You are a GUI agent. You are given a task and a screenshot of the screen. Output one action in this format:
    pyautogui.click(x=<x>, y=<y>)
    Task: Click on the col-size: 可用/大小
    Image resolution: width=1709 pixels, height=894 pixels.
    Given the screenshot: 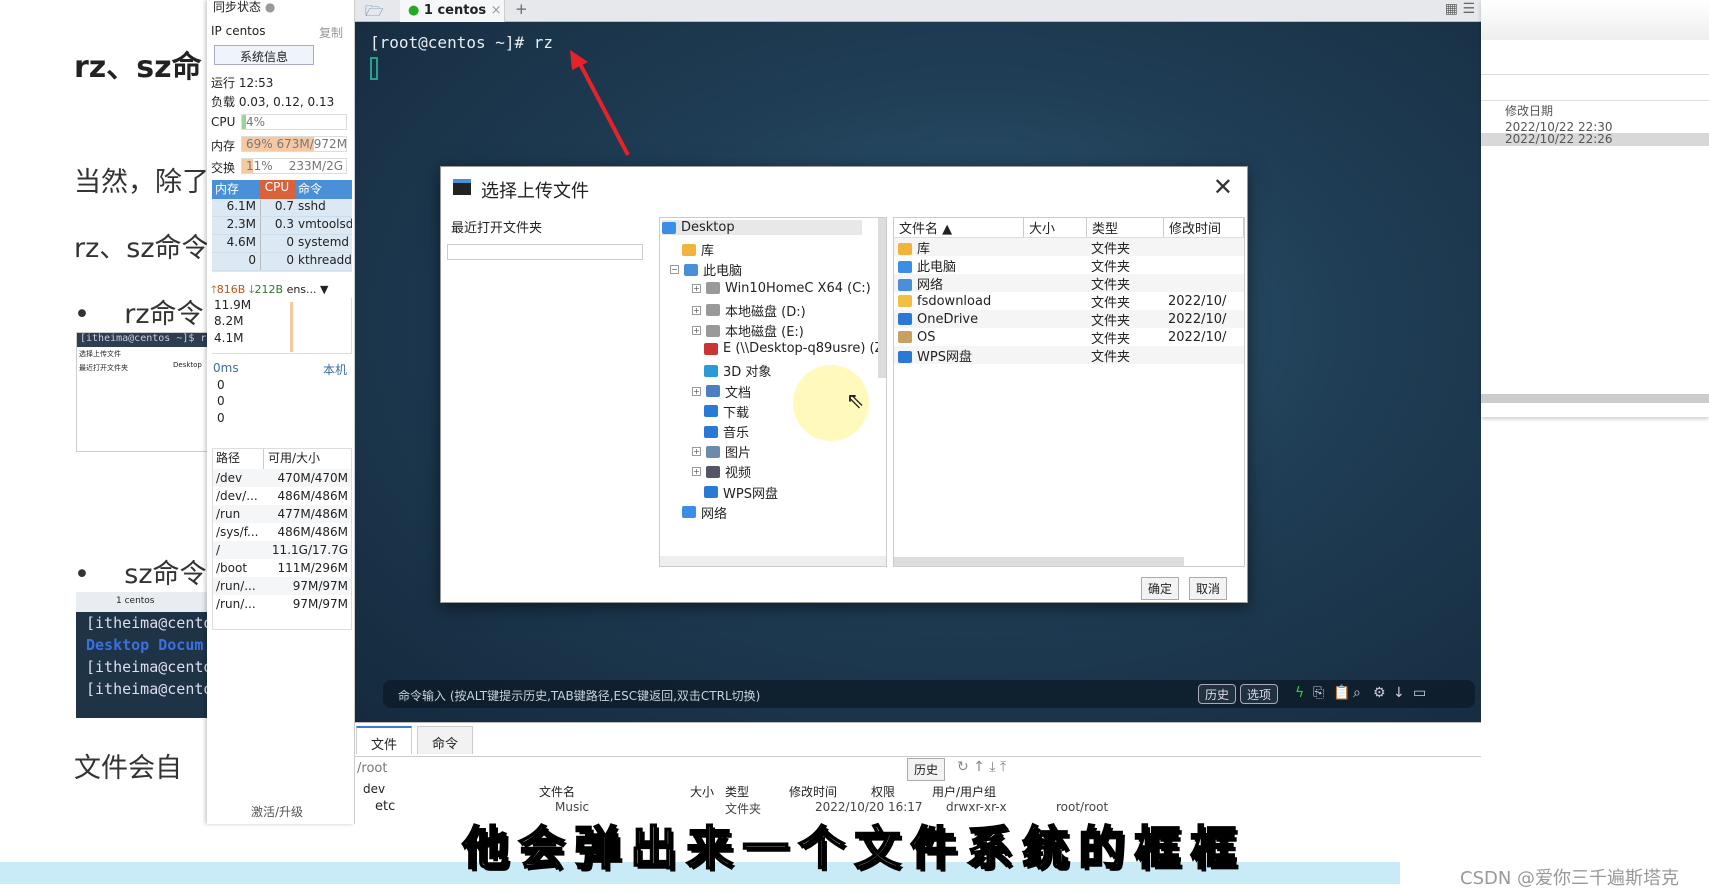 What is the action you would take?
    pyautogui.click(x=307, y=459)
    